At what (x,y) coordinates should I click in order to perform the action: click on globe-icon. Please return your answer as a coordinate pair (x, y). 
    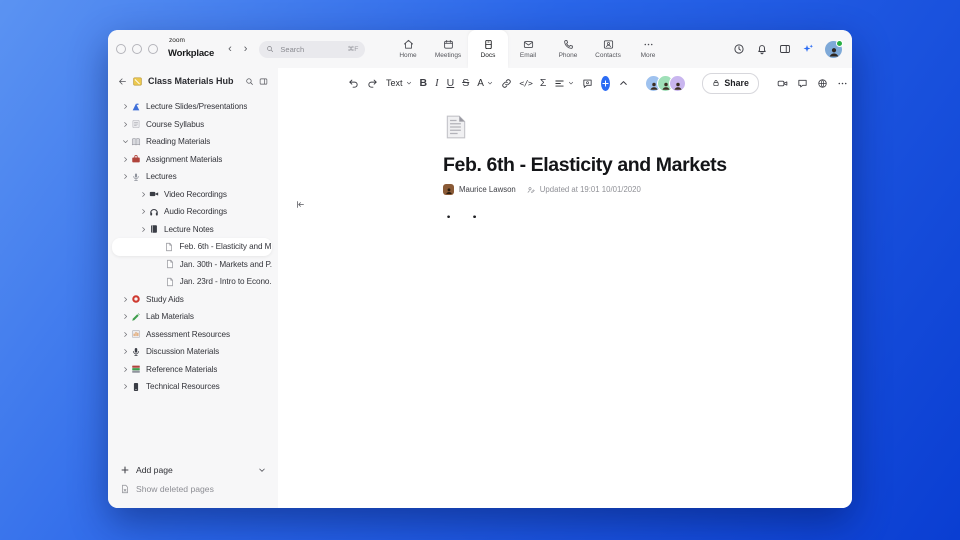
    Looking at the image, I should click on (822, 83).